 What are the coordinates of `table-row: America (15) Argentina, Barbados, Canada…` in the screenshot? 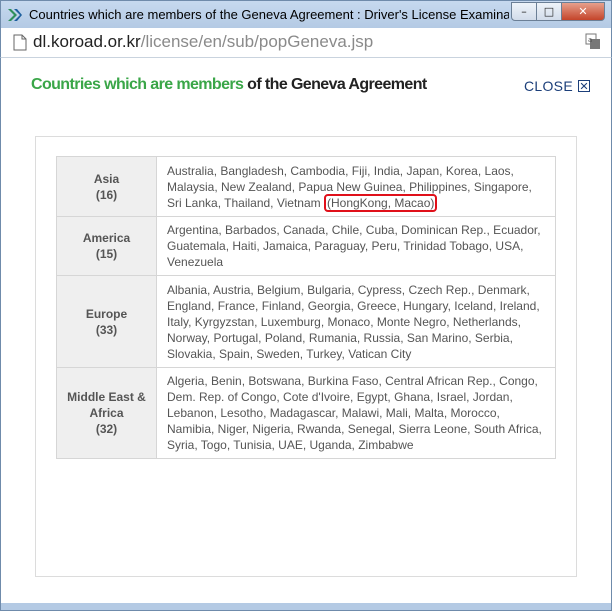 It's located at (306, 246).